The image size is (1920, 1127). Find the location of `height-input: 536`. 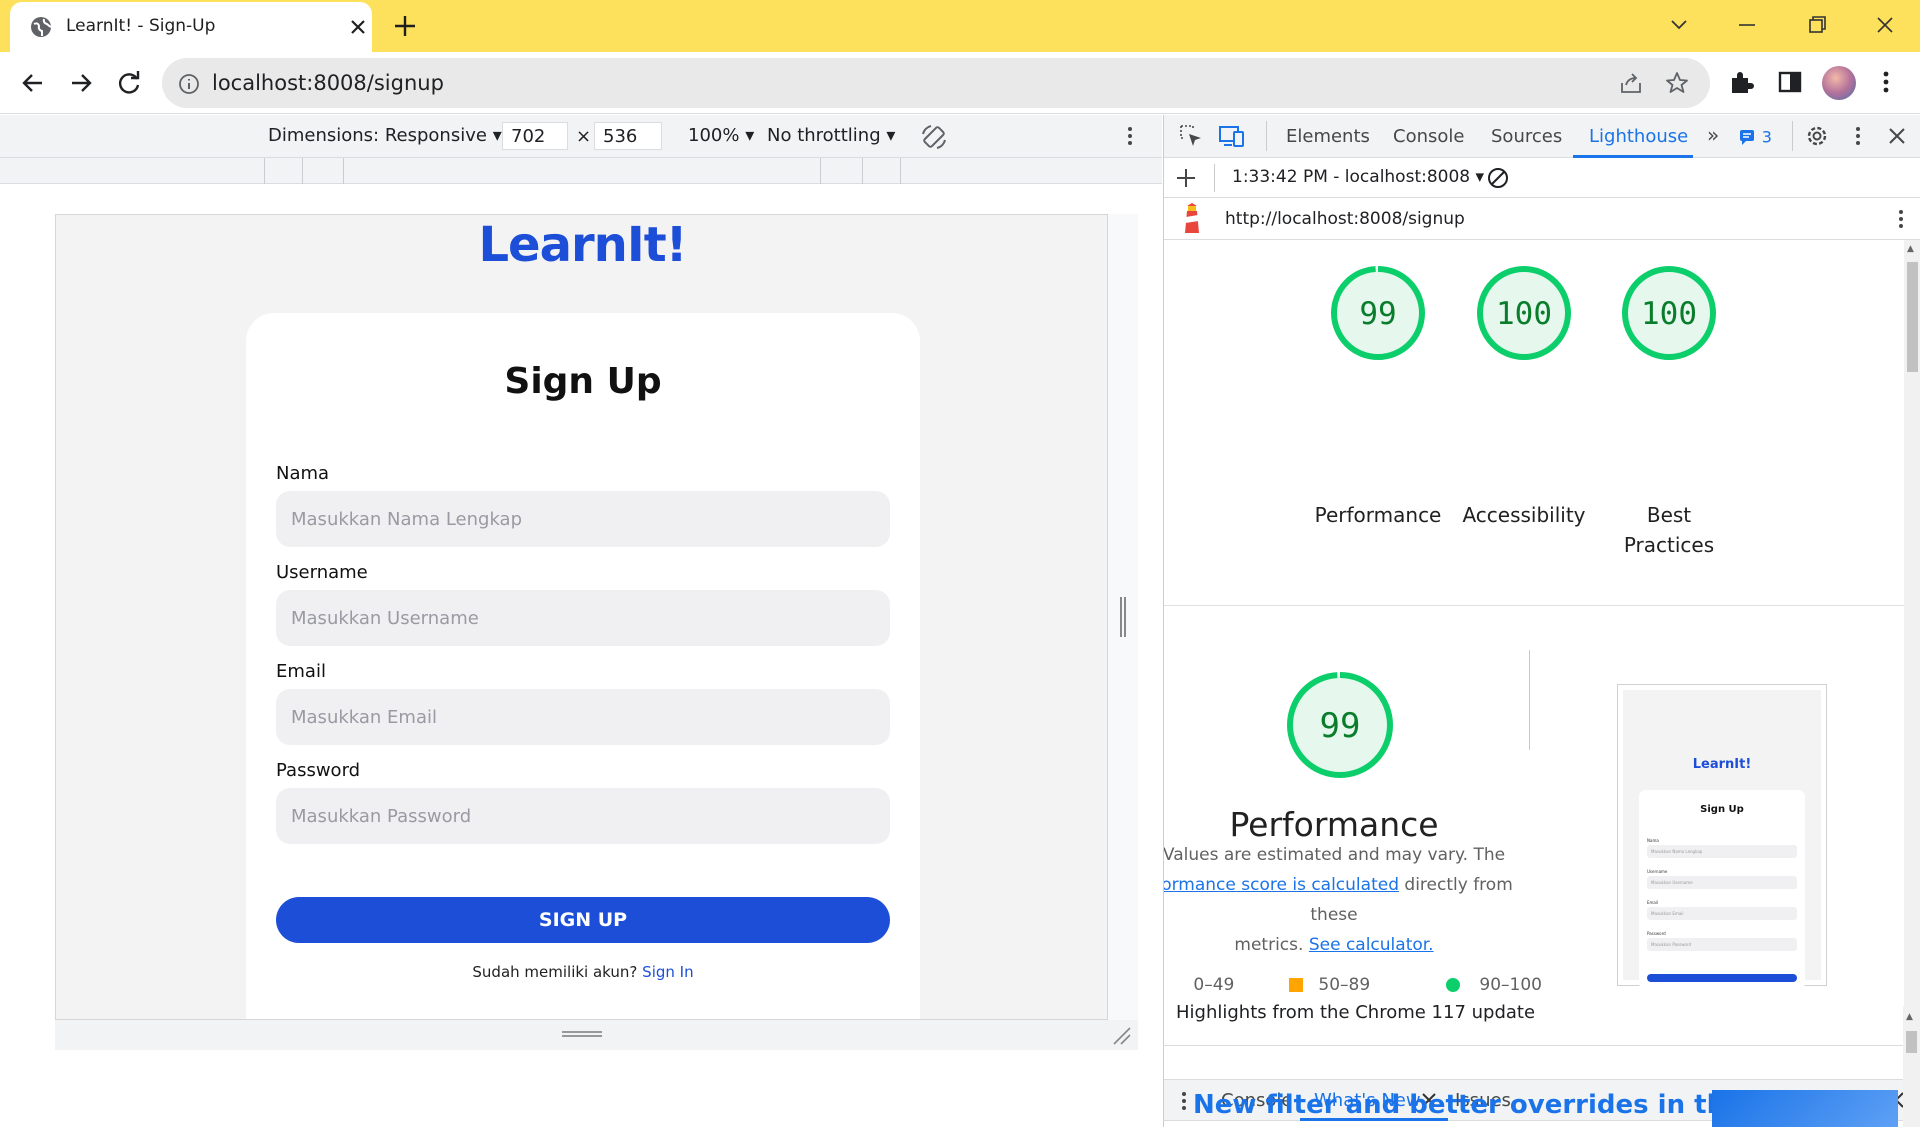

height-input: 536 is located at coordinates (628, 136).